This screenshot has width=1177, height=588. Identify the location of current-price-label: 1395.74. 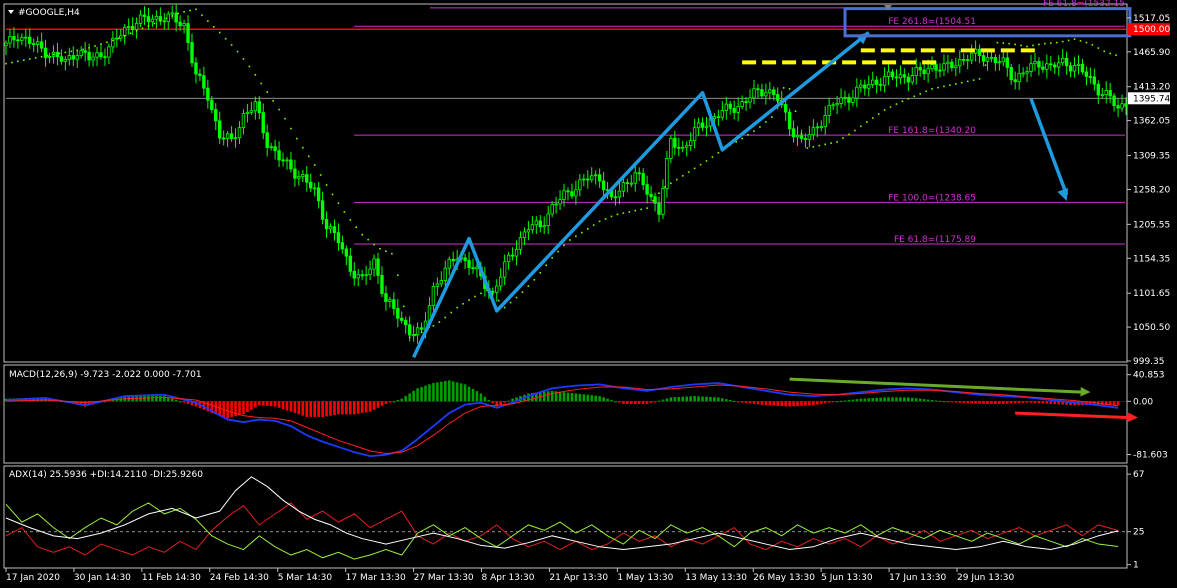
(1151, 99).